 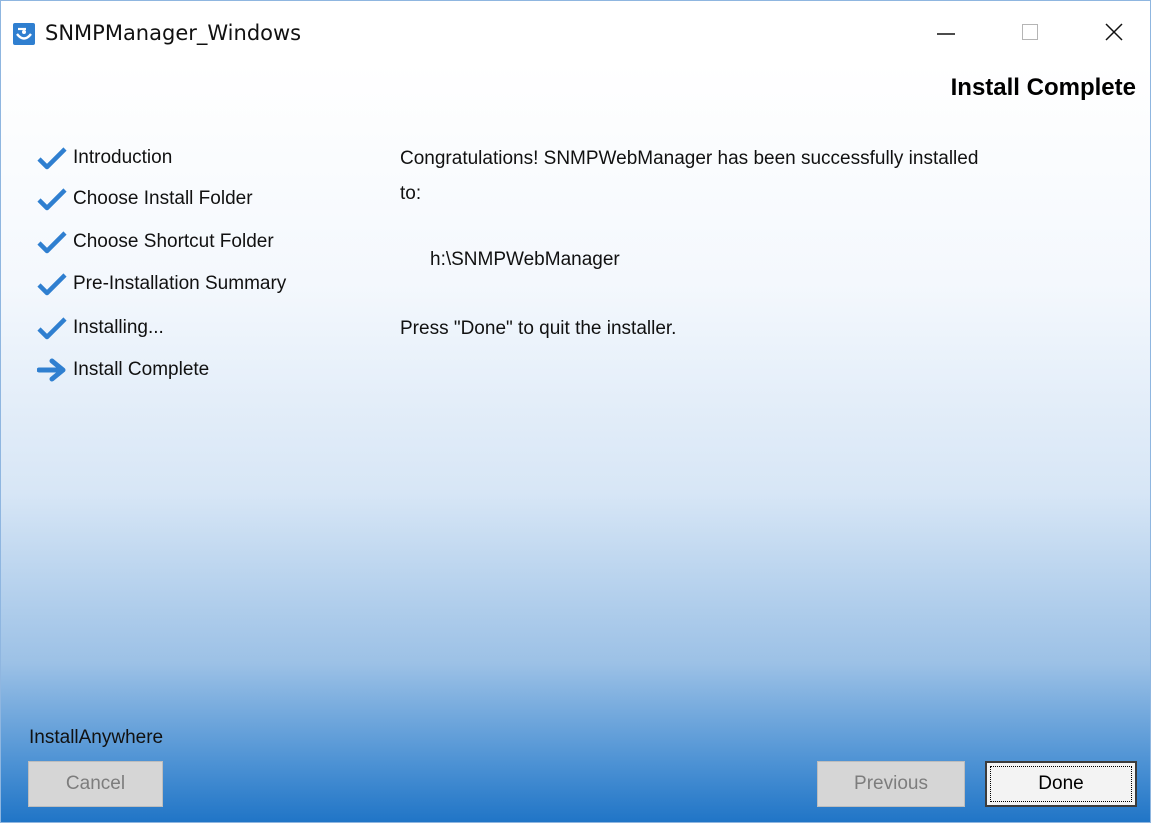 I want to click on maximize-button, so click(x=1030, y=32).